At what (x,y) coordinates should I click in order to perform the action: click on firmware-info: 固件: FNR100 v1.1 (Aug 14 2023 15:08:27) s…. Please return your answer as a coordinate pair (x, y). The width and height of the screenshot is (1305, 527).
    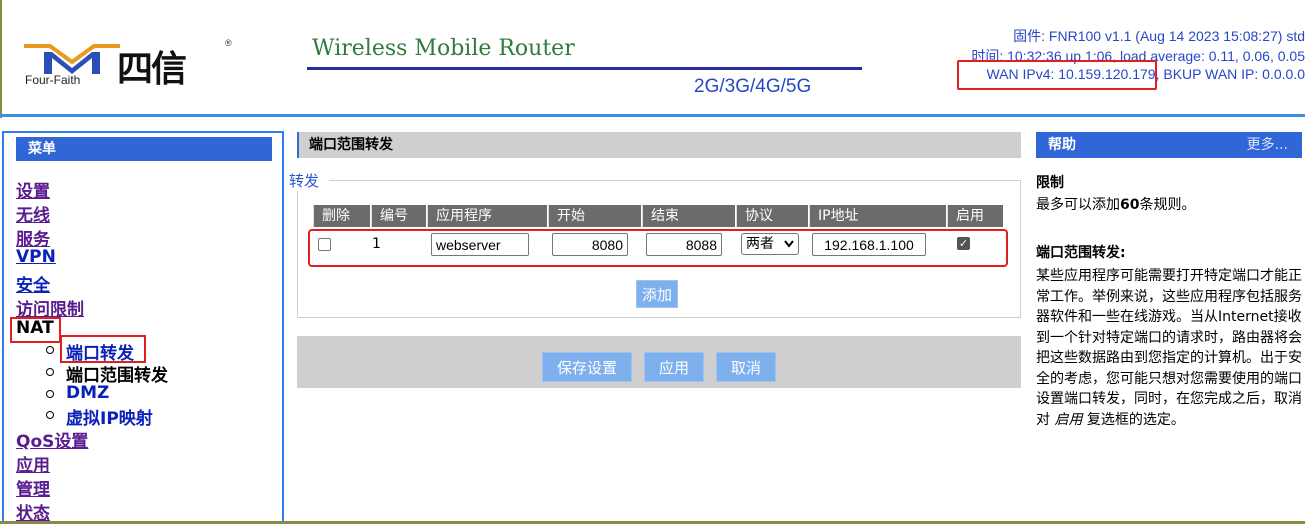
    Looking at the image, I should click on (1159, 36).